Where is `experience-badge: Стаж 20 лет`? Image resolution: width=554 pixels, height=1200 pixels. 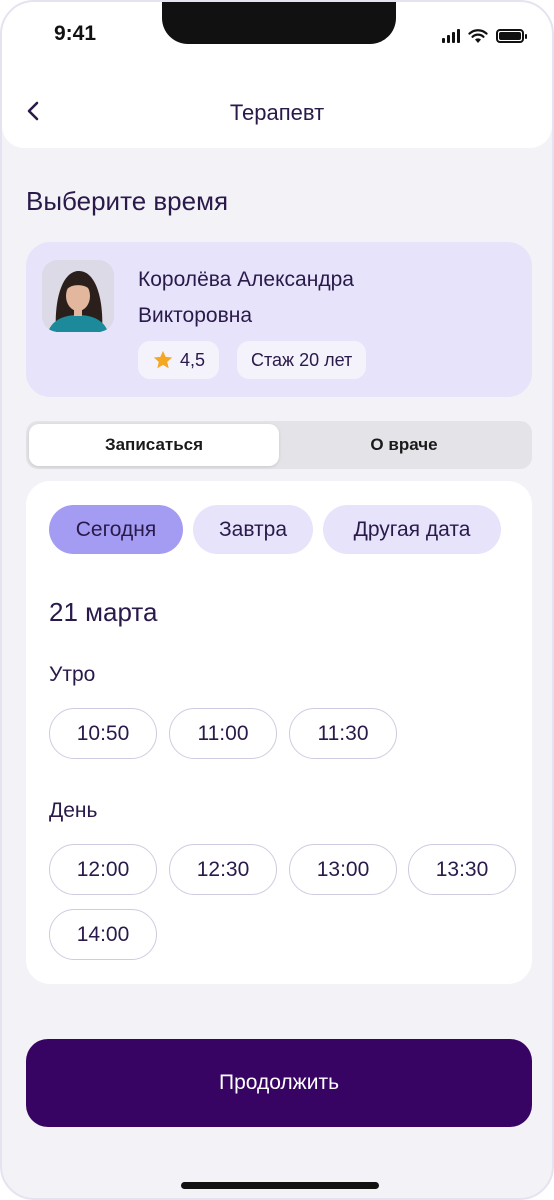 experience-badge: Стаж 20 лет is located at coordinates (302, 360).